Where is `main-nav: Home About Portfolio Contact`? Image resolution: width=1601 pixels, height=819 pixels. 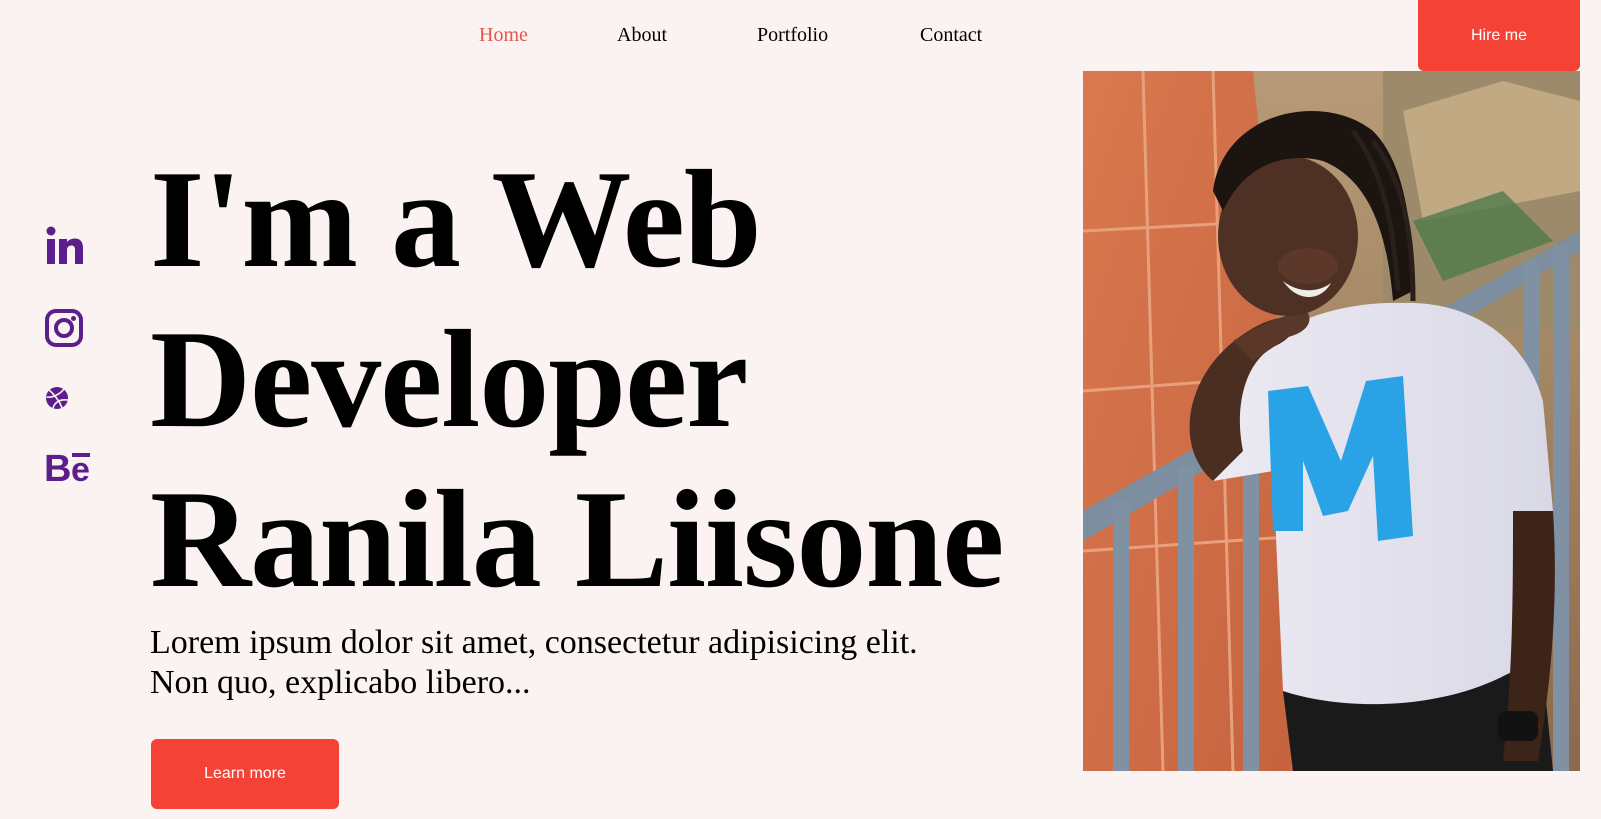 main-nav: Home About Portfolio Contact is located at coordinates (800, 35).